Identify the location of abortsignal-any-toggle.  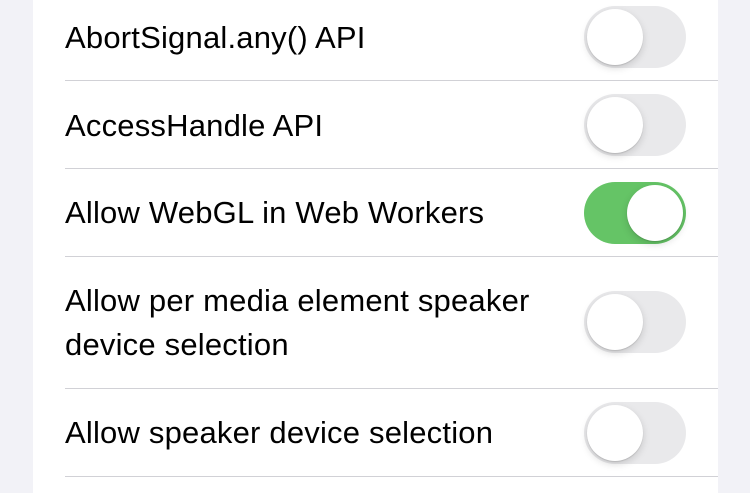
(635, 37).